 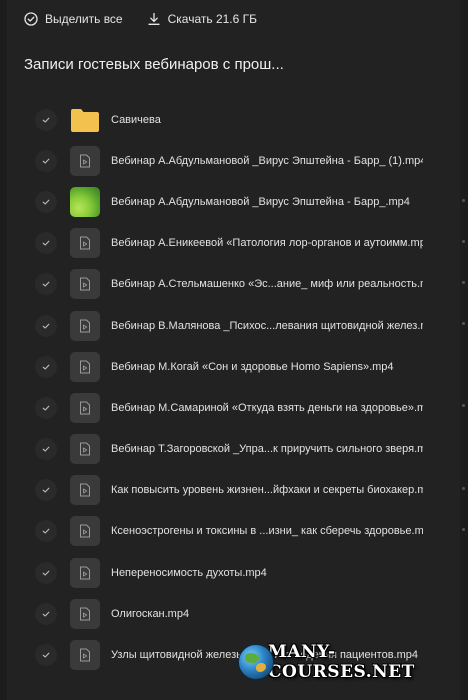 What do you see at coordinates (85, 120) in the screenshot?
I see `folder-icon` at bounding box center [85, 120].